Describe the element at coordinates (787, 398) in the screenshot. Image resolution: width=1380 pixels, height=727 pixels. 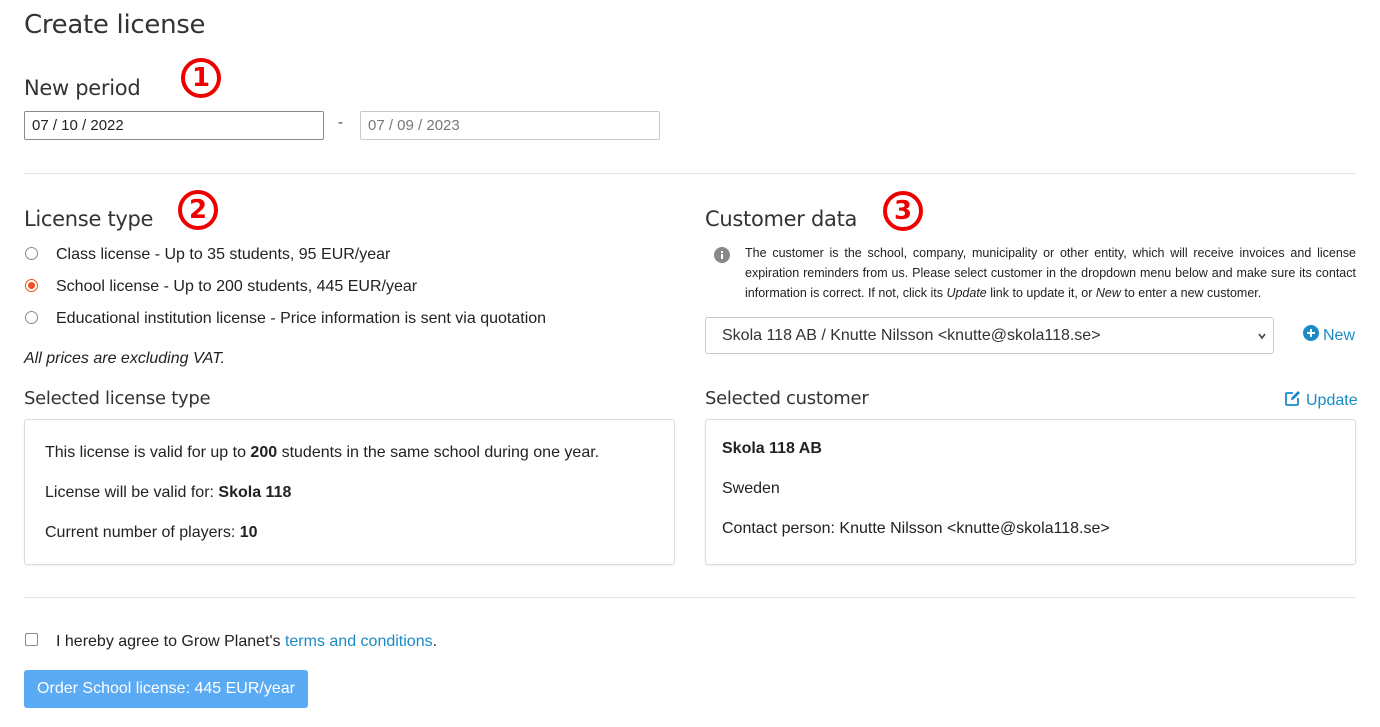
I see `selected-customer-heading: Selected customer` at that location.